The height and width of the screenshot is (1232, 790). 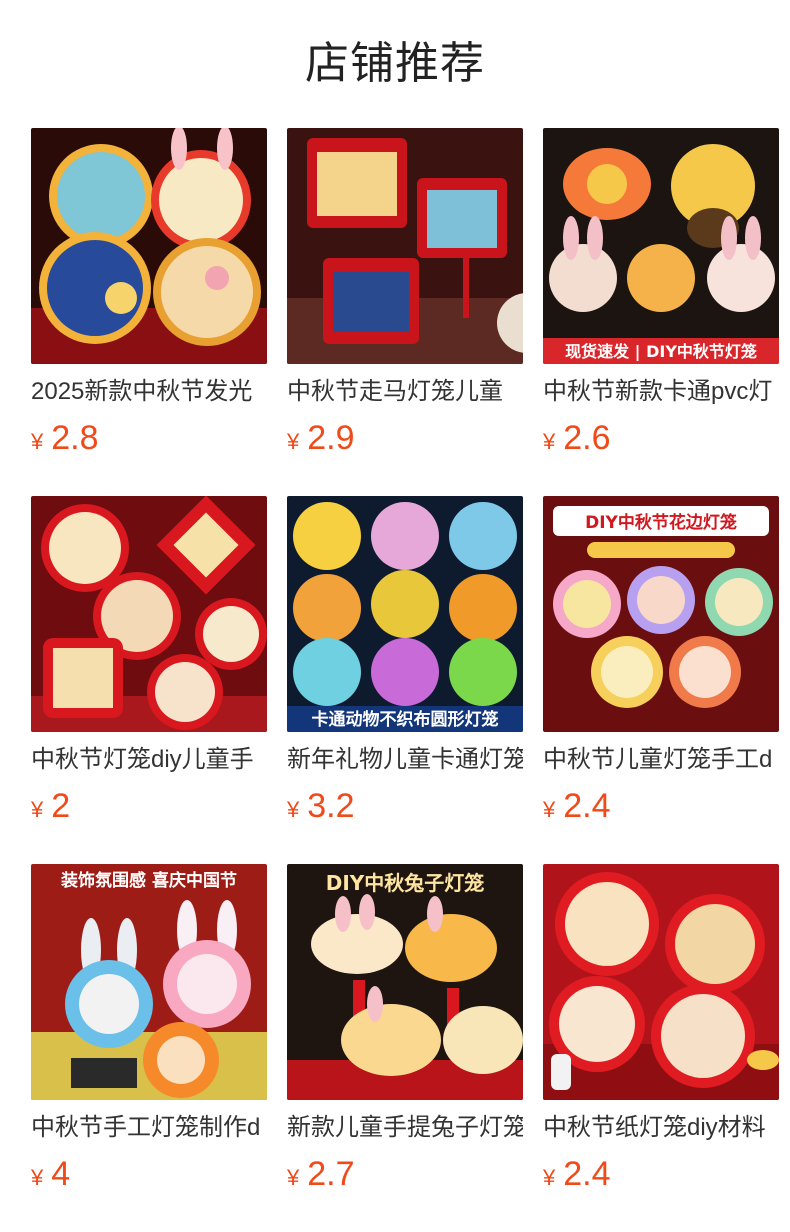 I want to click on image-overlay-text: DIY中秋兔子灯笼, so click(x=405, y=883).